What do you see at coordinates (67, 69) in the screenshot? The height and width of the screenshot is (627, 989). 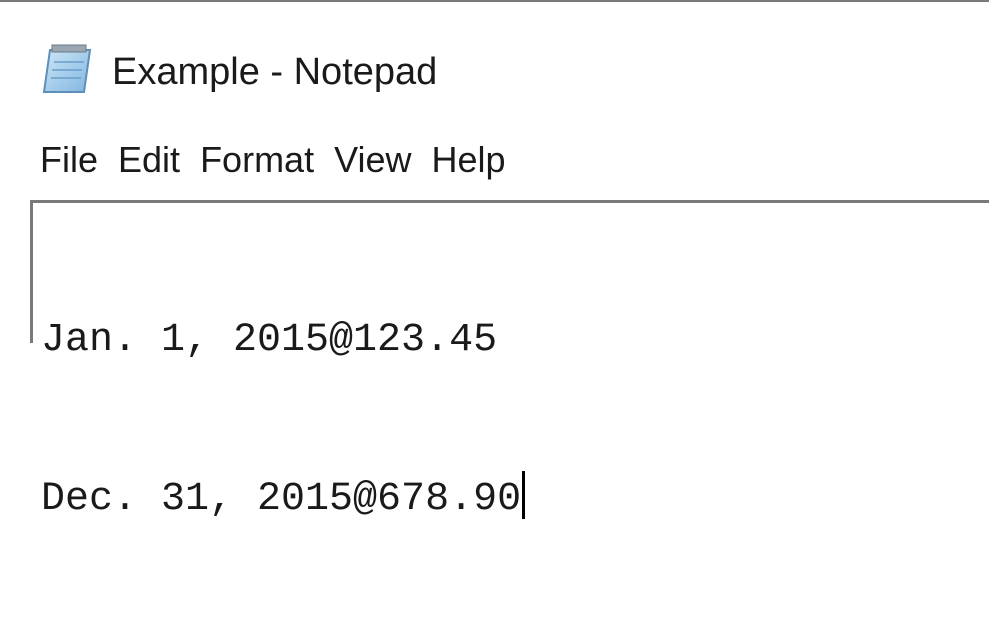 I see `notepad-icon` at bounding box center [67, 69].